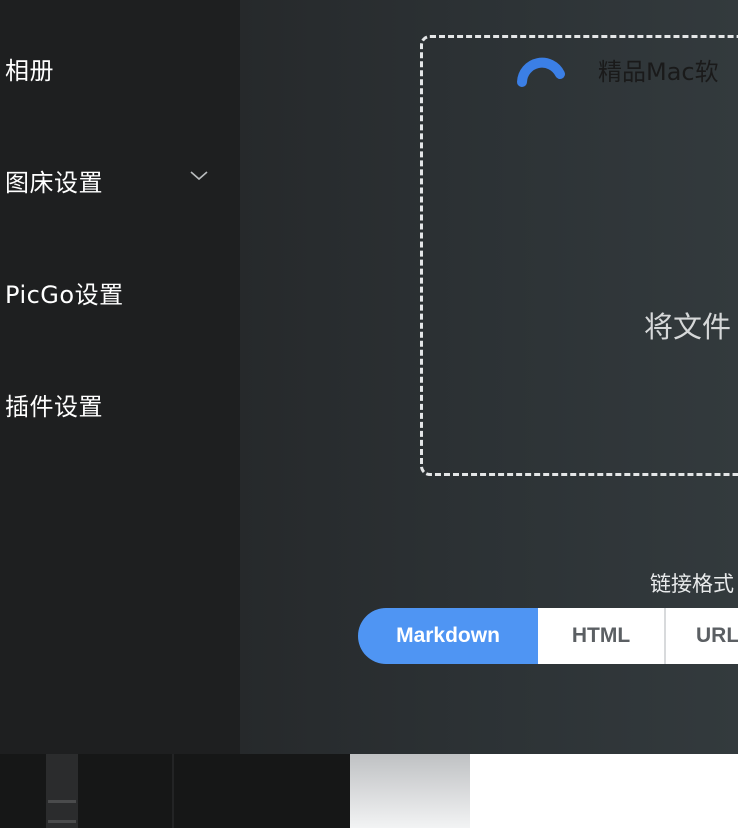 This screenshot has width=738, height=828. Describe the element at coordinates (64, 294) in the screenshot. I see `sidebar-item-label: PicGo设置` at that location.